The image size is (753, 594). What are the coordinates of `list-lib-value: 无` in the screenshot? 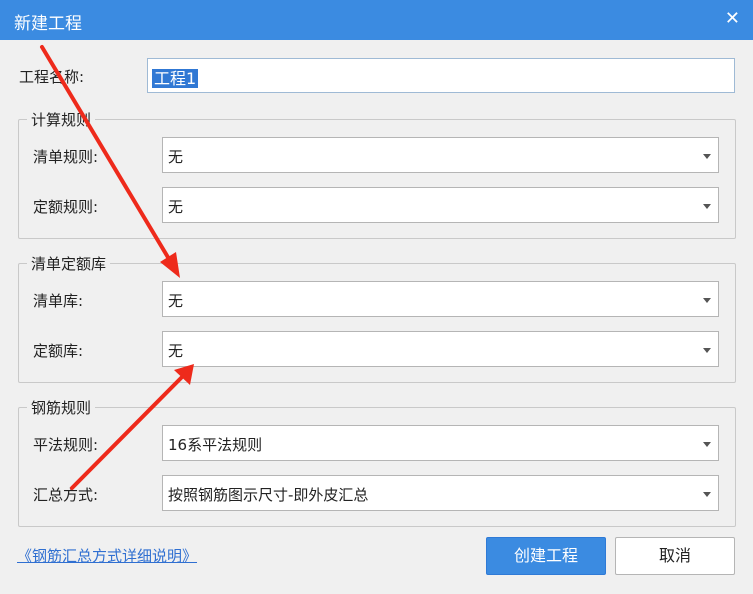 It's located at (176, 301).